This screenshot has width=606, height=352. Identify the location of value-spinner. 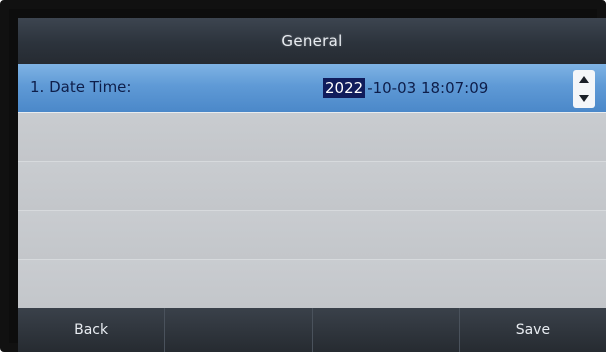
(584, 89).